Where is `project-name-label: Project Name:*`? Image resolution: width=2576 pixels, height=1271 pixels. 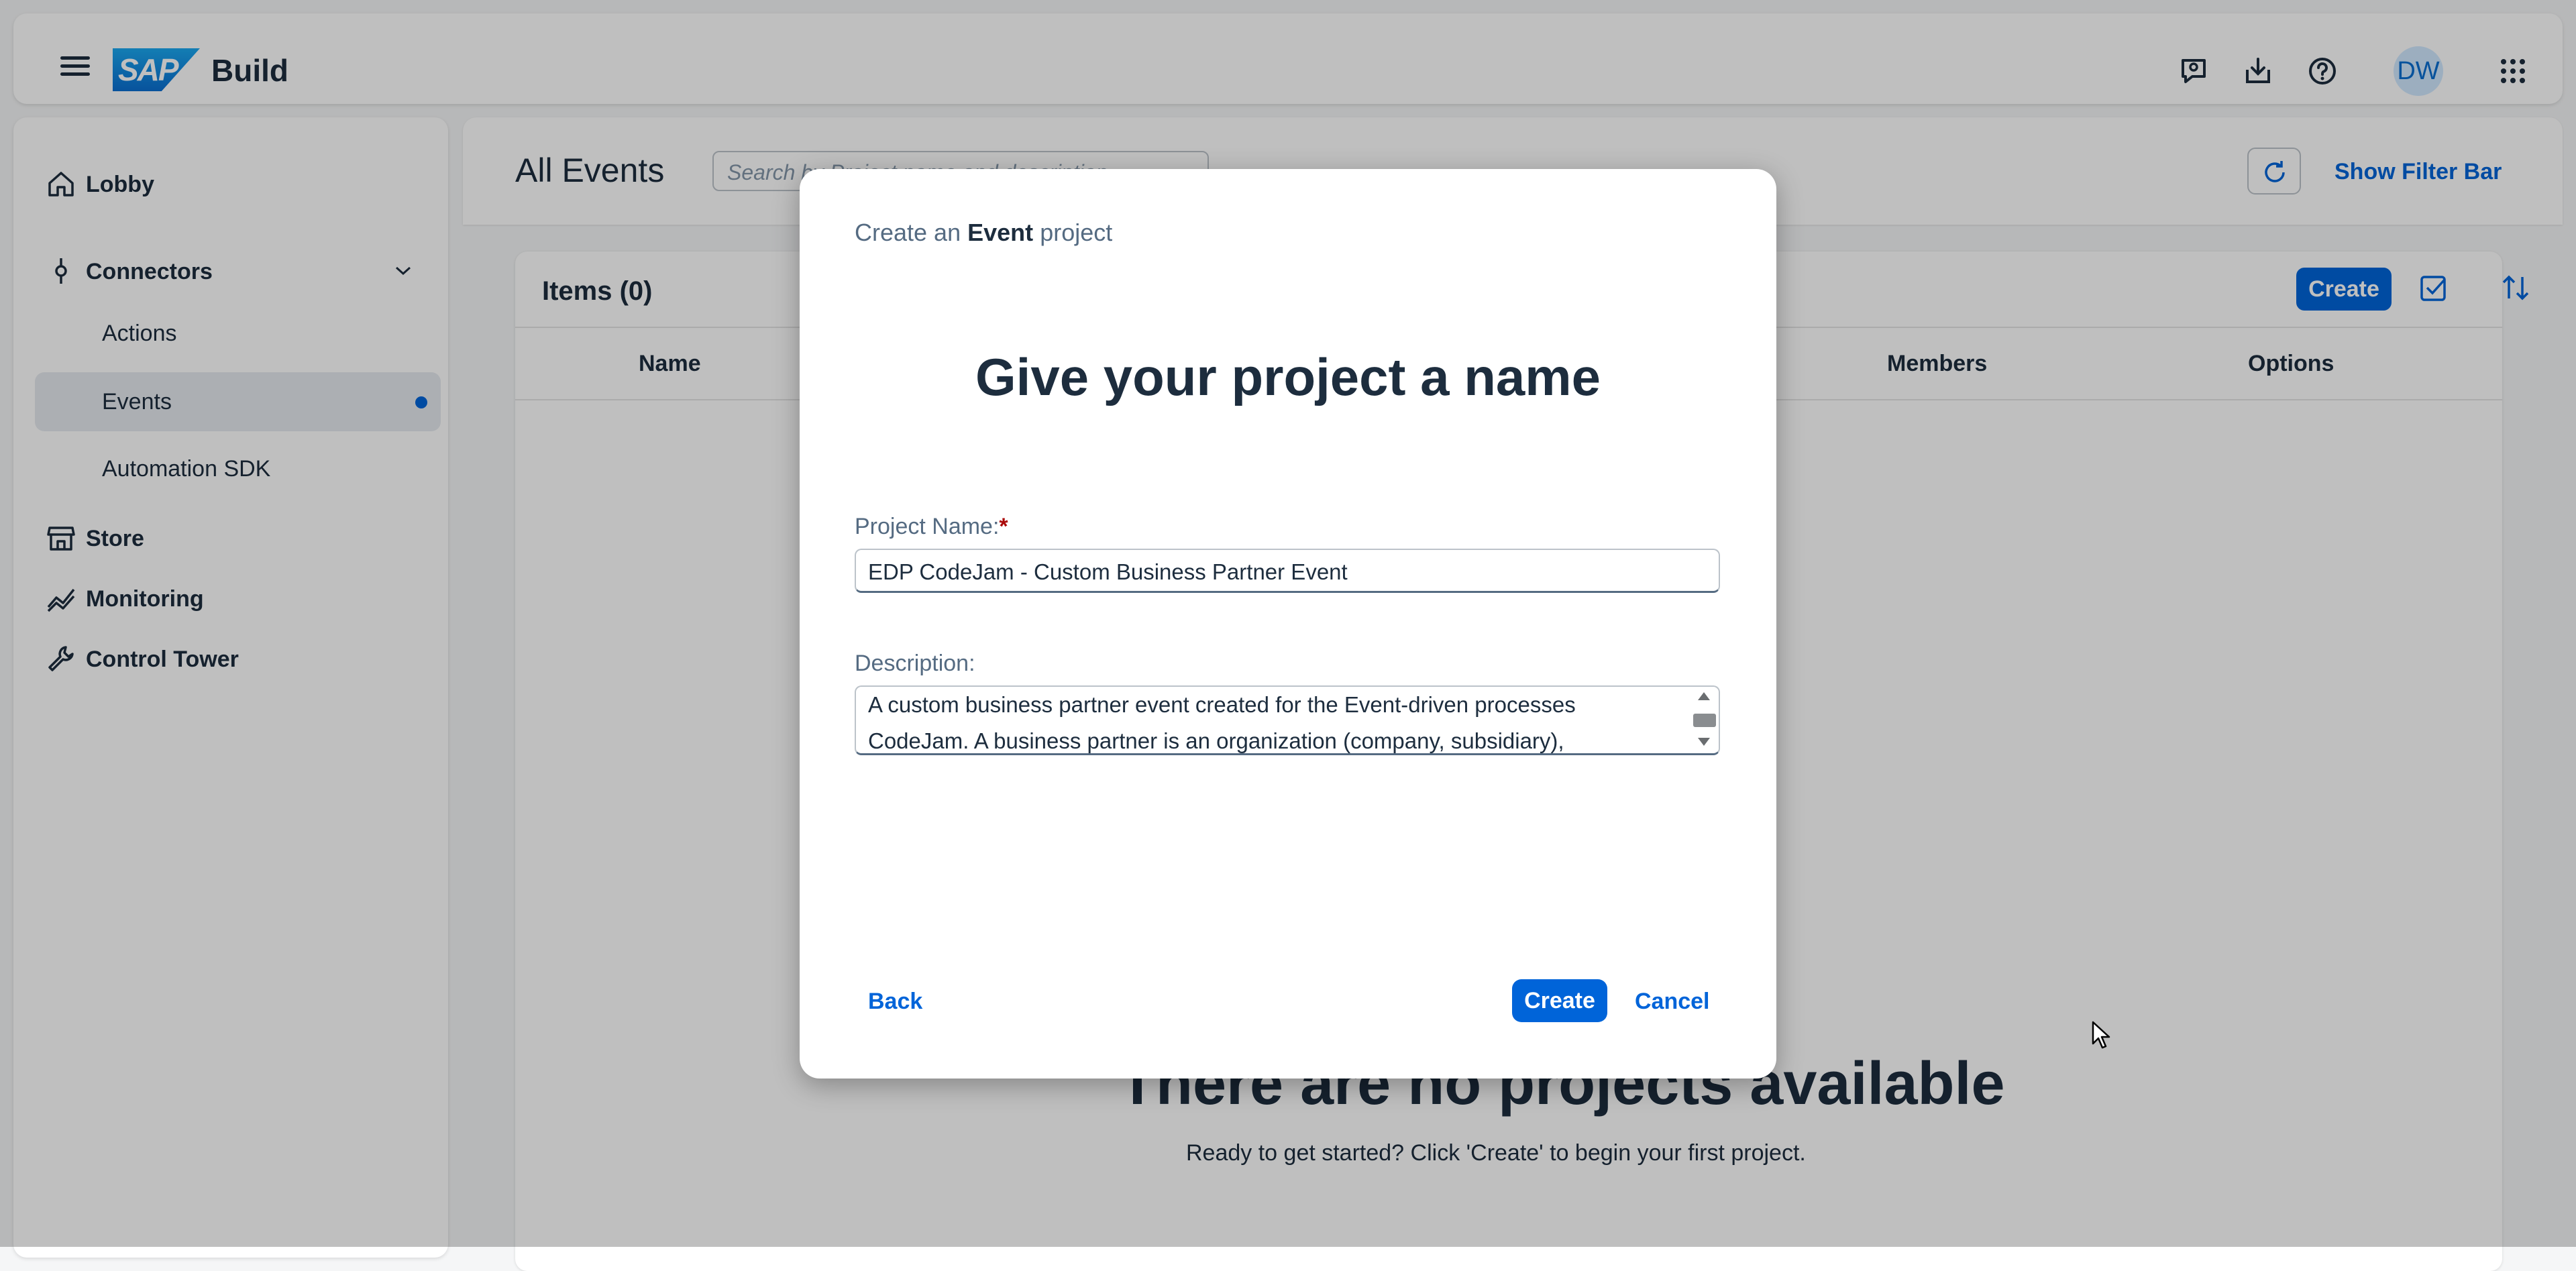
project-name-label: Project Name:* is located at coordinates (931, 527).